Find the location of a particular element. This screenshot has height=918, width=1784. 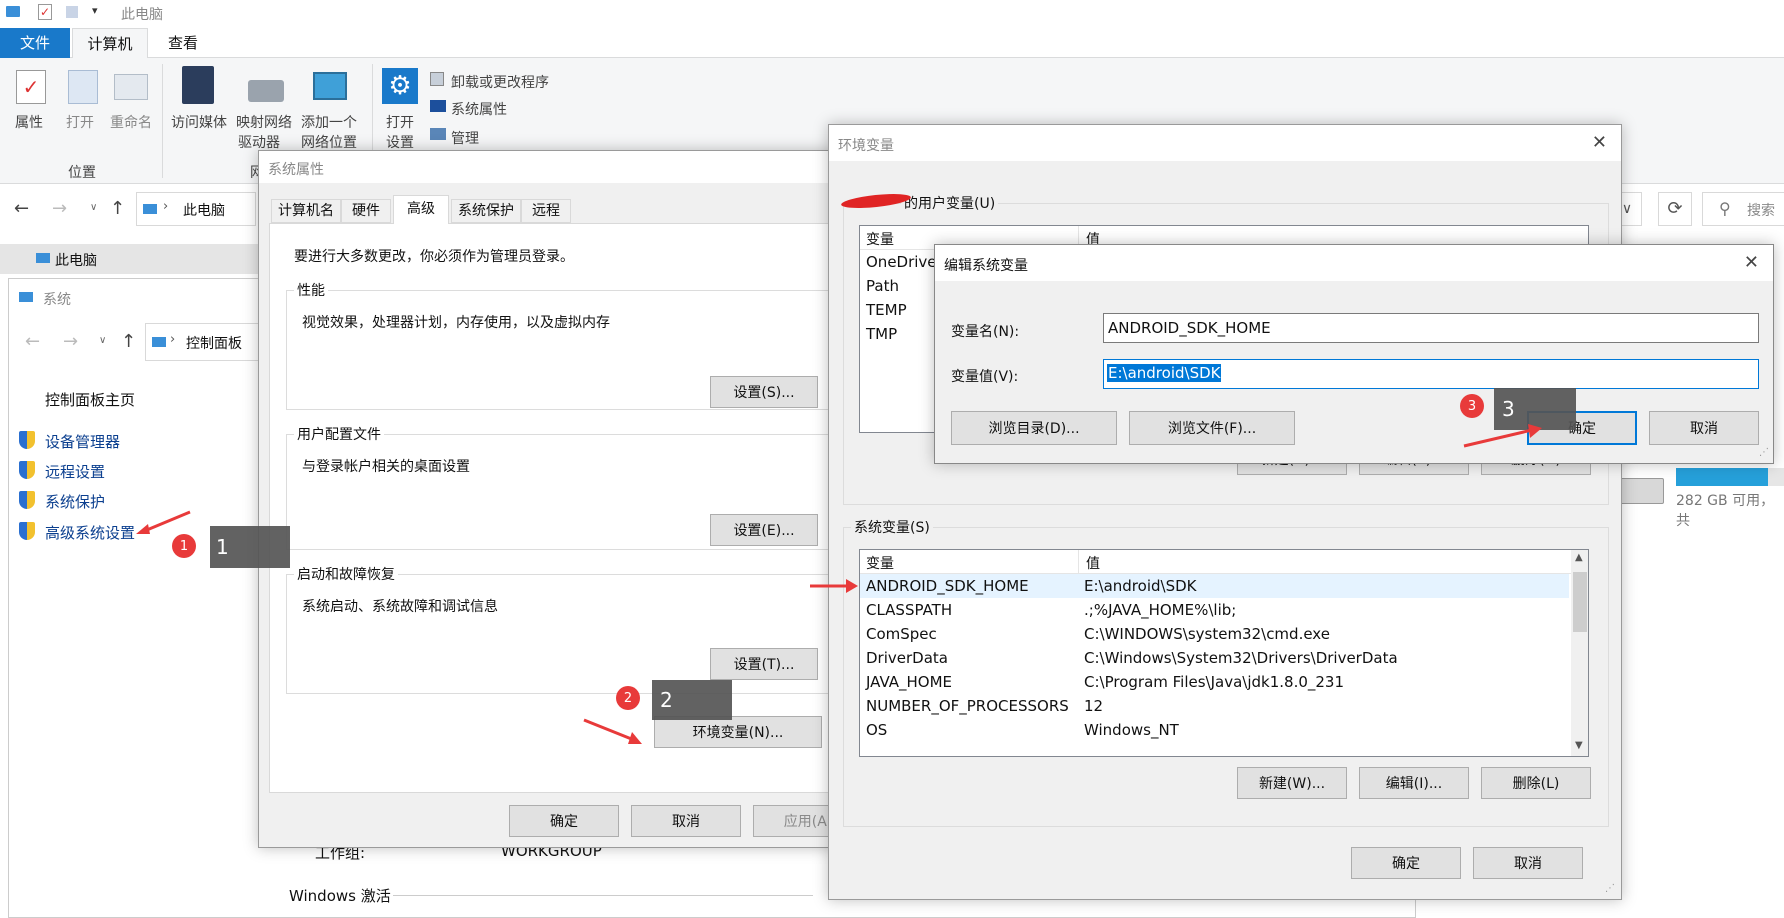

variable-name-field: ANDROID_SDK_HOME is located at coordinates (1431, 328).